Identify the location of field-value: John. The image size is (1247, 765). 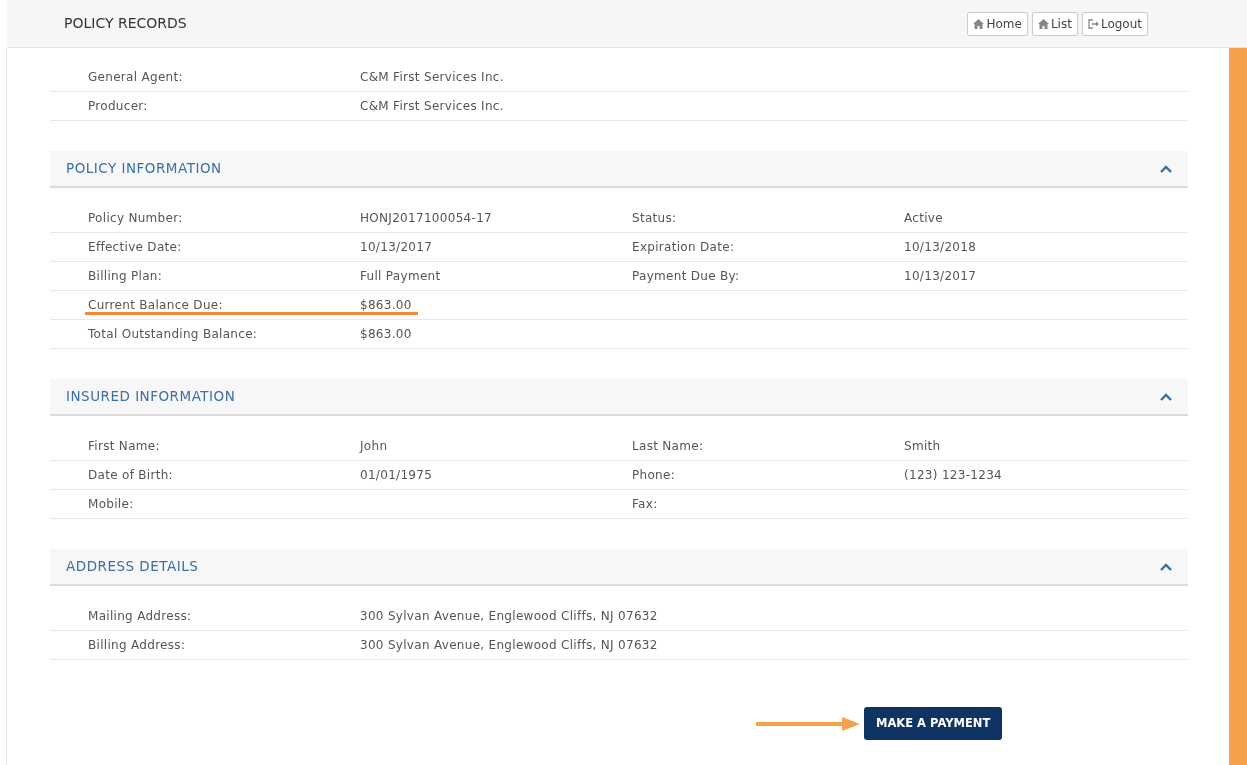
(374, 446).